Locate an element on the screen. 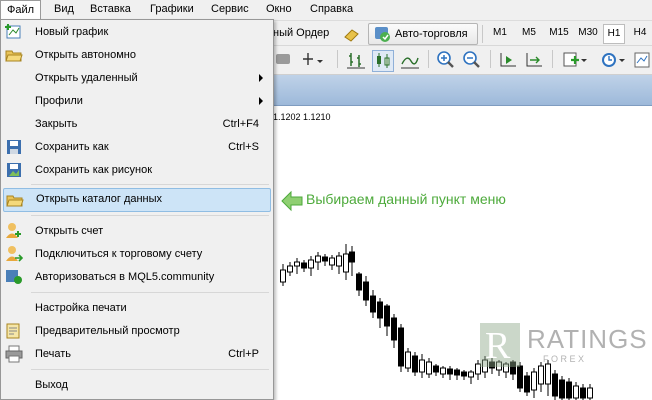 The height and width of the screenshot is (400, 652). chart-shift-icon is located at coordinates (534, 60).